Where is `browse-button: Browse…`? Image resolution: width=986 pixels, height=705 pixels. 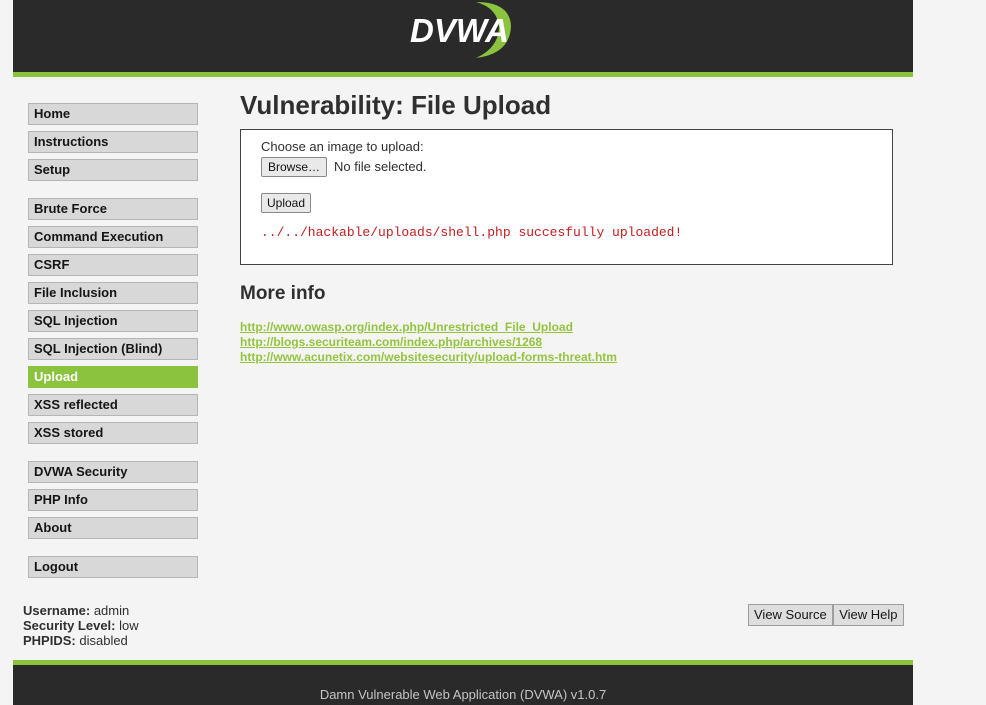
browse-button: Browse… is located at coordinates (294, 167).